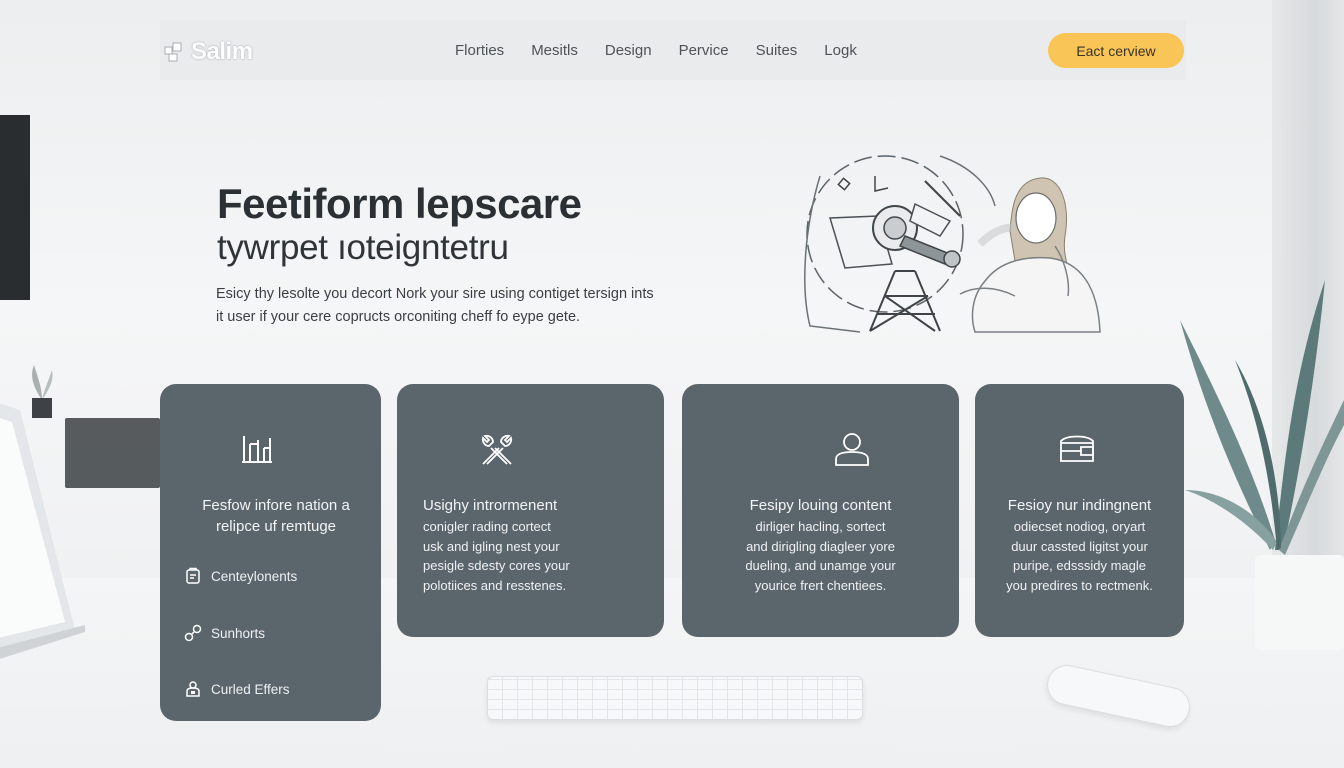 This screenshot has width=1344, height=768. Describe the element at coordinates (840, 50) in the screenshot. I see `nav-item-logk: Logk` at that location.